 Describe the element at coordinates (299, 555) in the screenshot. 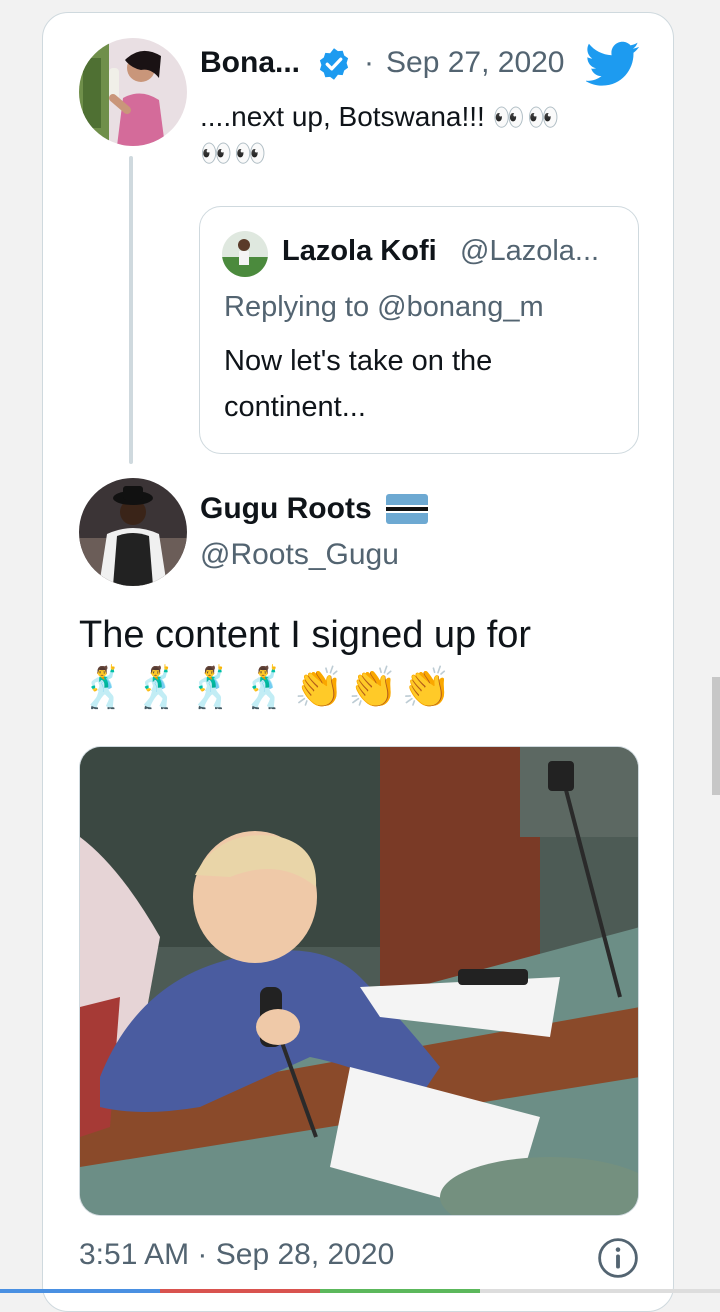

I see `main-handle: @Roots_Gugu` at that location.